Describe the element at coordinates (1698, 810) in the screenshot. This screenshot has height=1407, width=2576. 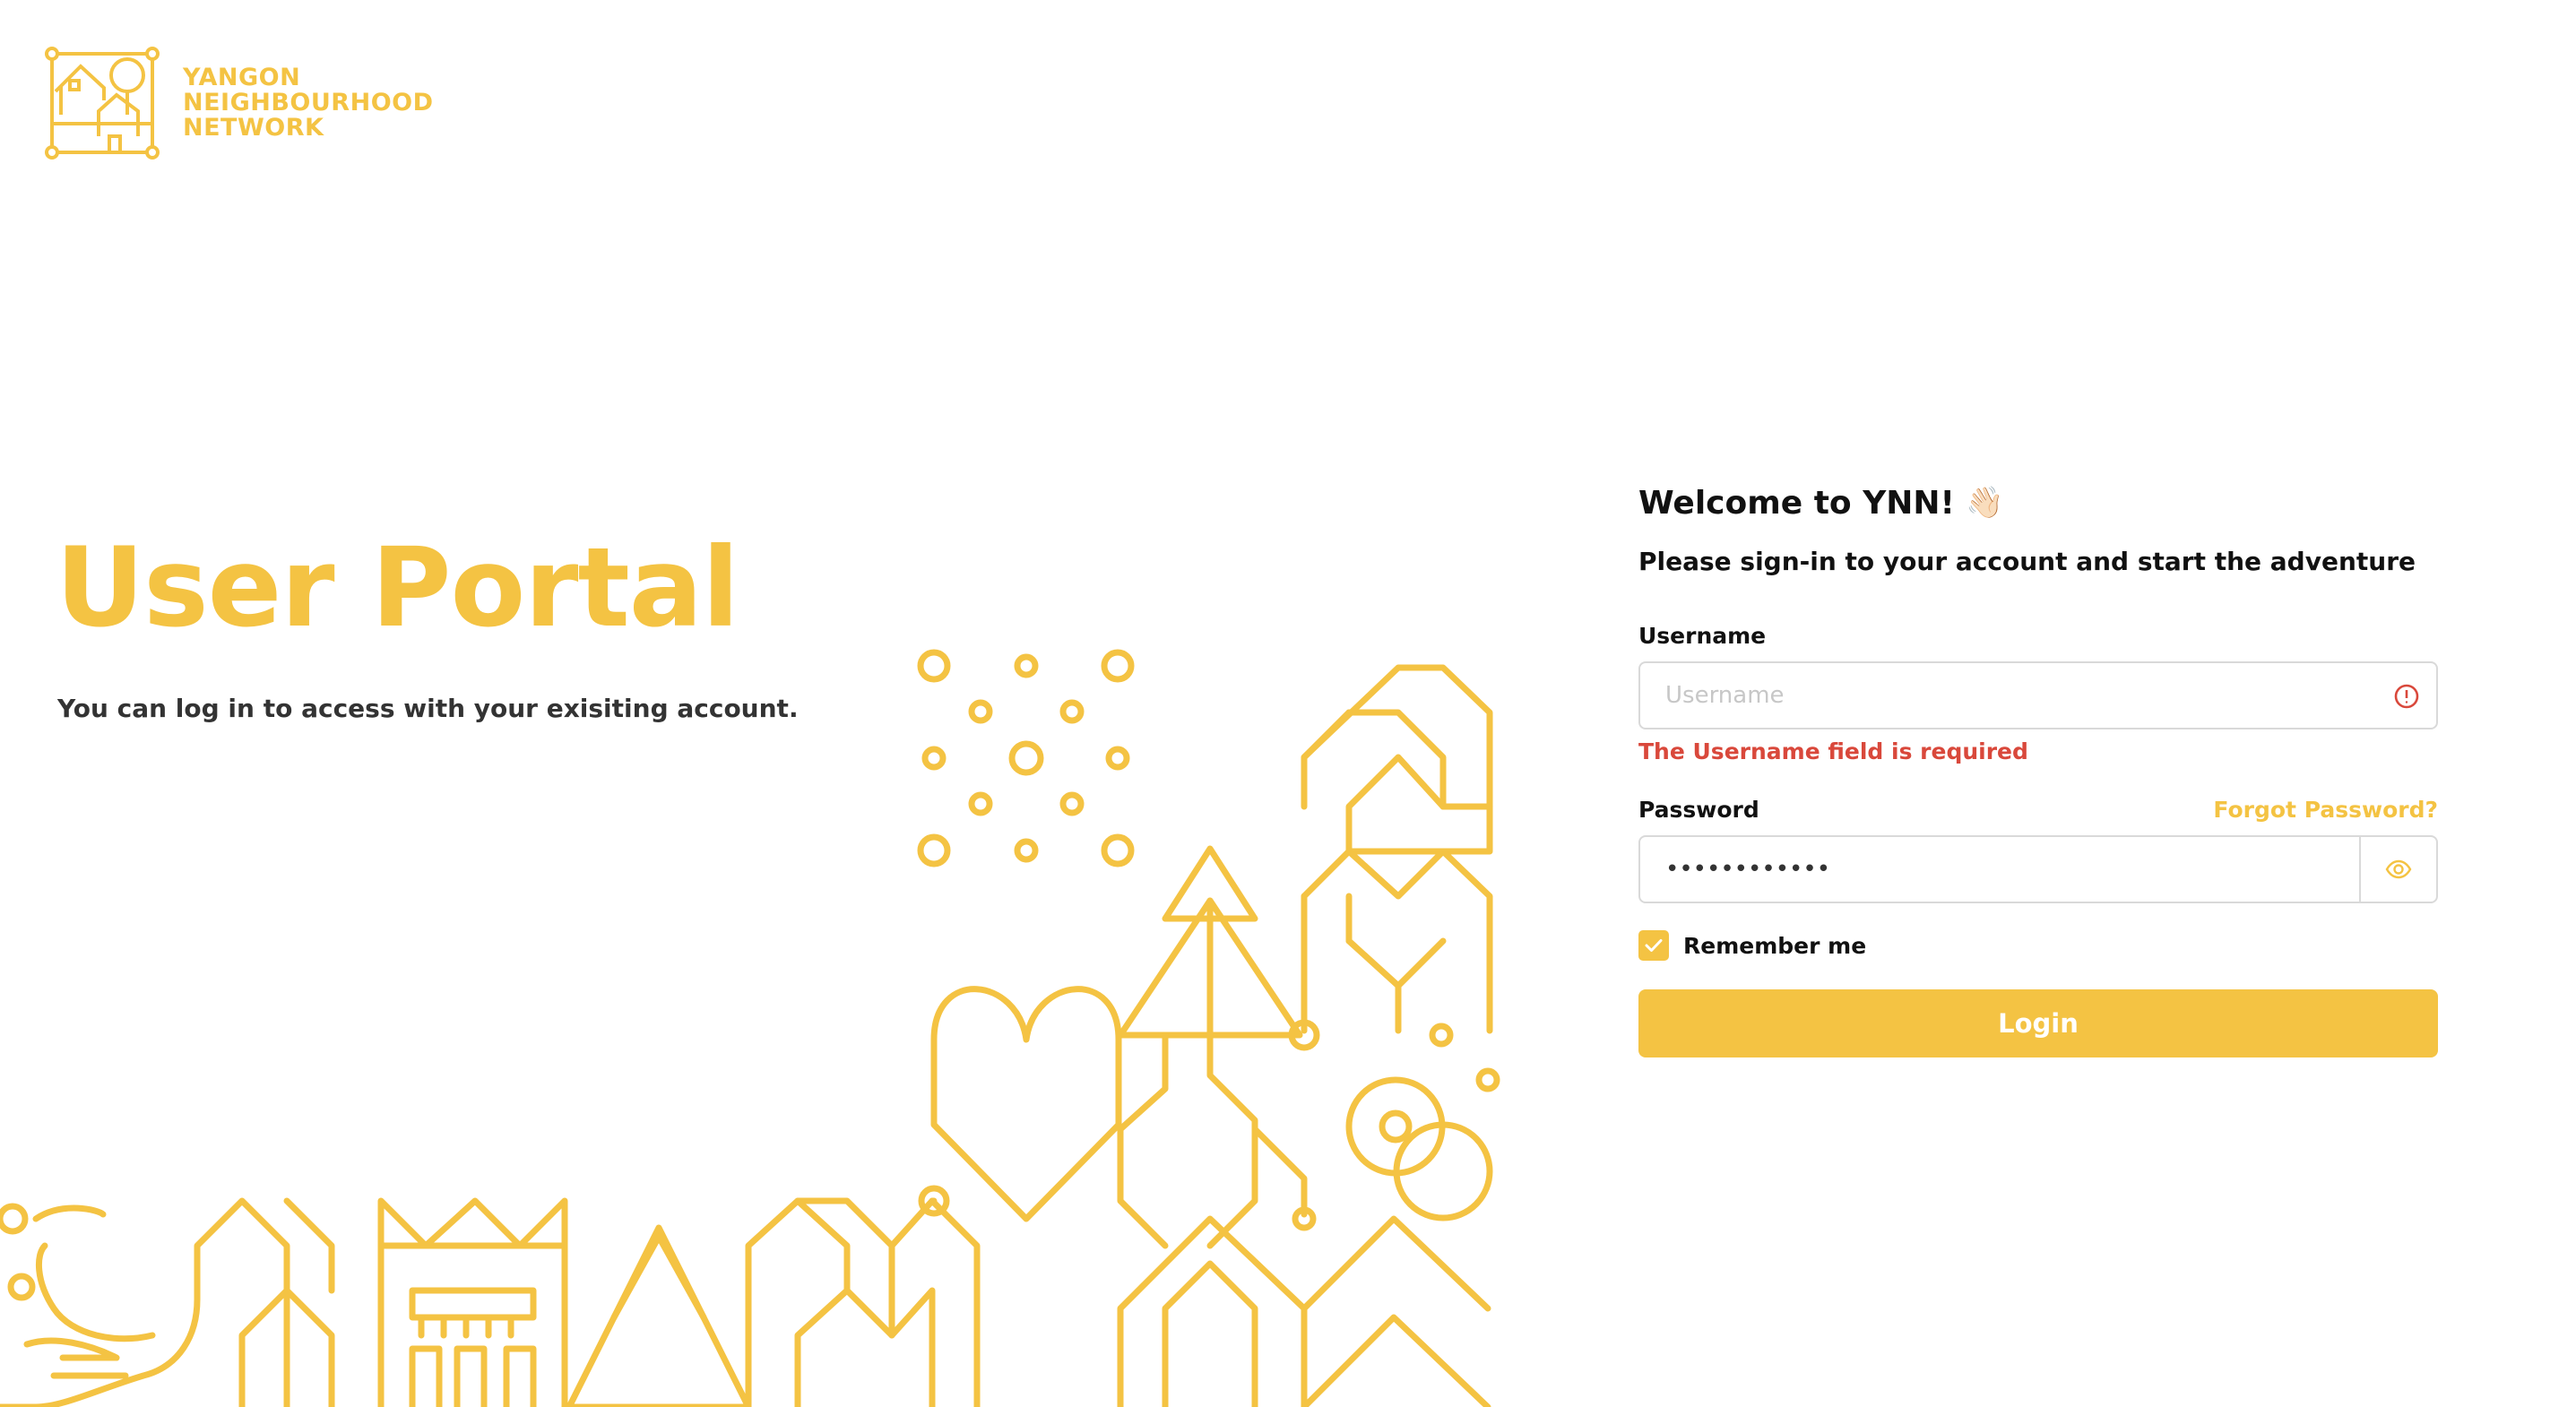
I see `password-label: Password` at that location.